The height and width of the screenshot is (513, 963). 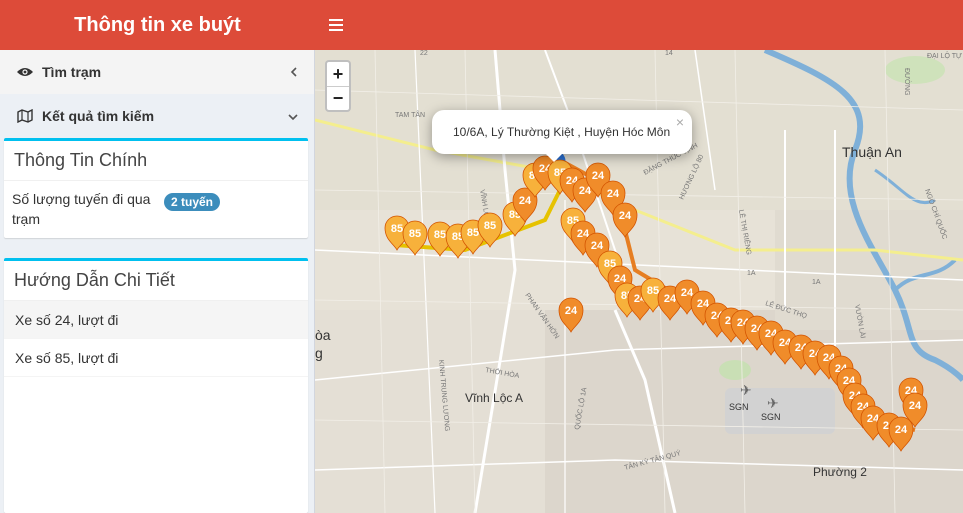 I want to click on main-info-body: Số lượng tuyến đi qua trạm 2 tuyến, so click(x=156, y=209).